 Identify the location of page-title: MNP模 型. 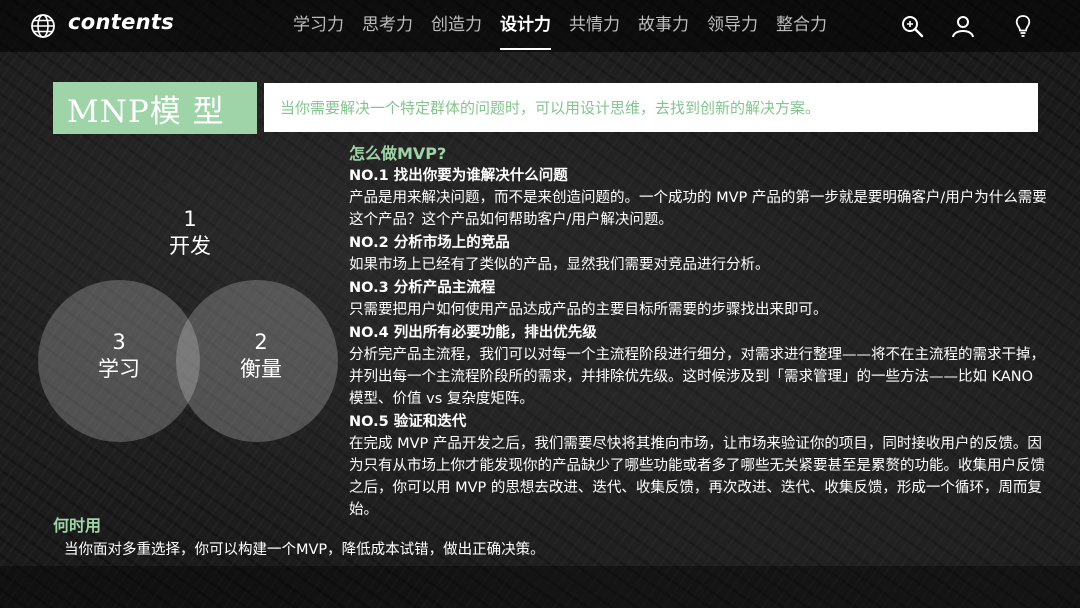
(146, 111).